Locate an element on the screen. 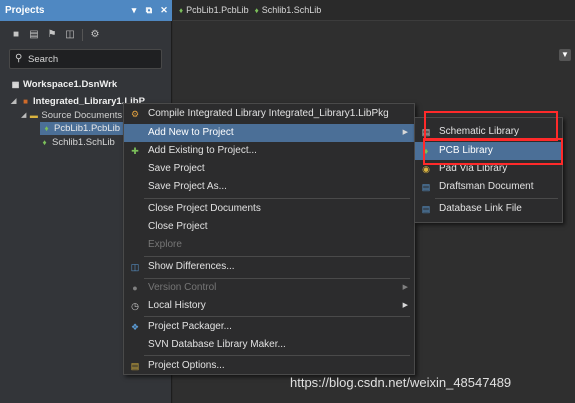  folder-label: Source Documents is located at coordinates (82, 115).